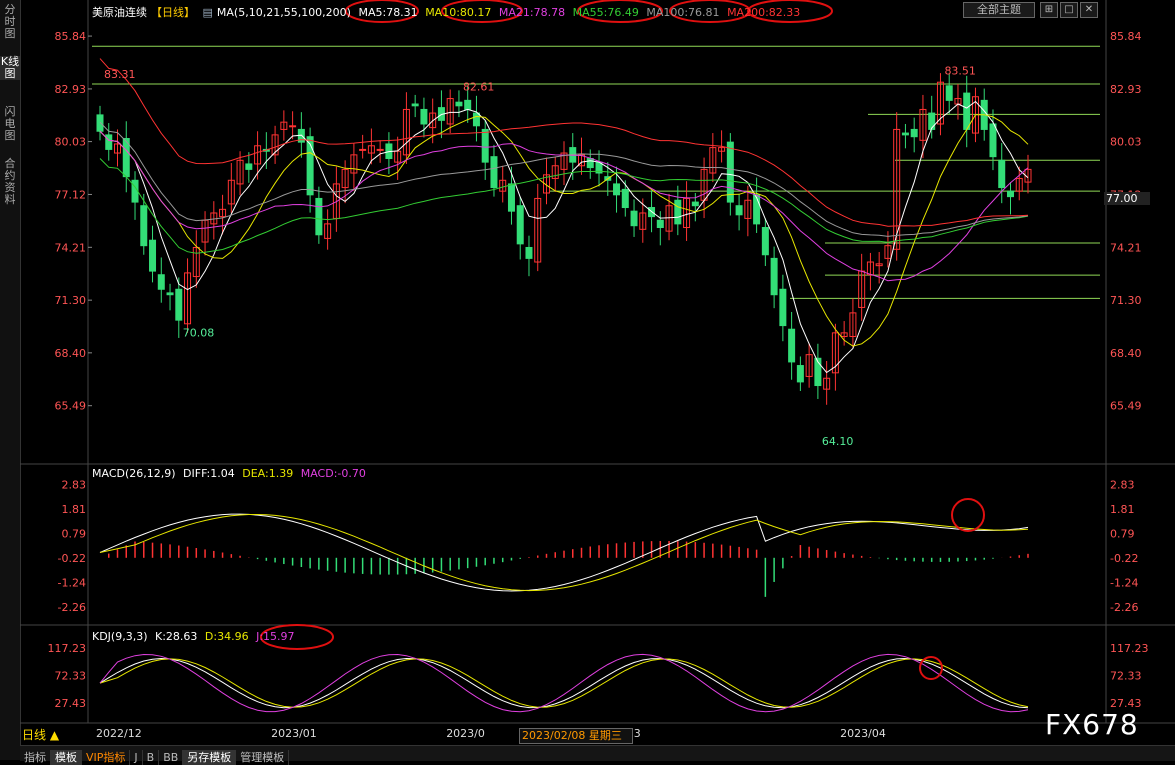 This screenshot has height=765, width=1175. I want to click on maximize-icon: □, so click(1069, 10).